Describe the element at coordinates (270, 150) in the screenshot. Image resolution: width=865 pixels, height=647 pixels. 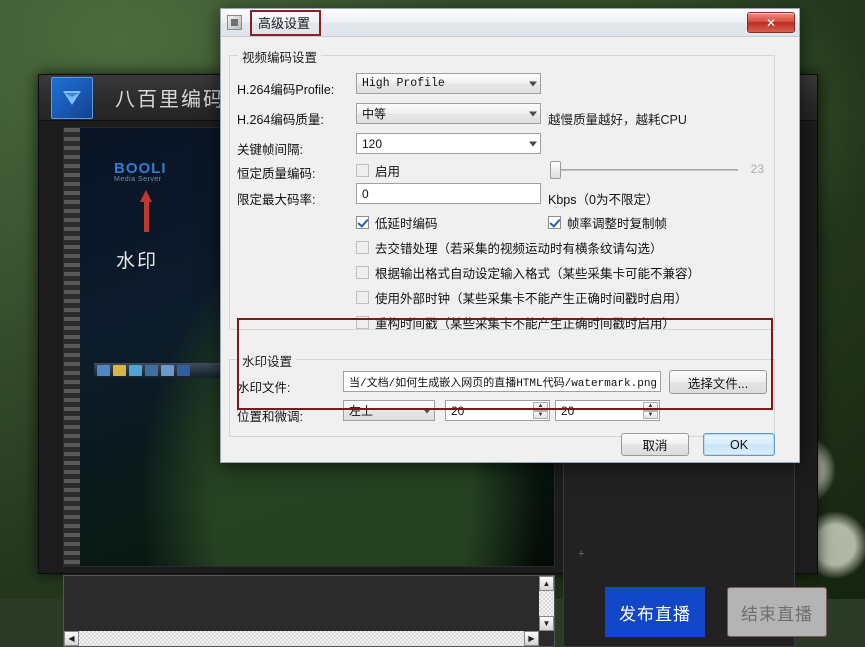
I see `keyframe-label: 关键帧间隔:` at that location.